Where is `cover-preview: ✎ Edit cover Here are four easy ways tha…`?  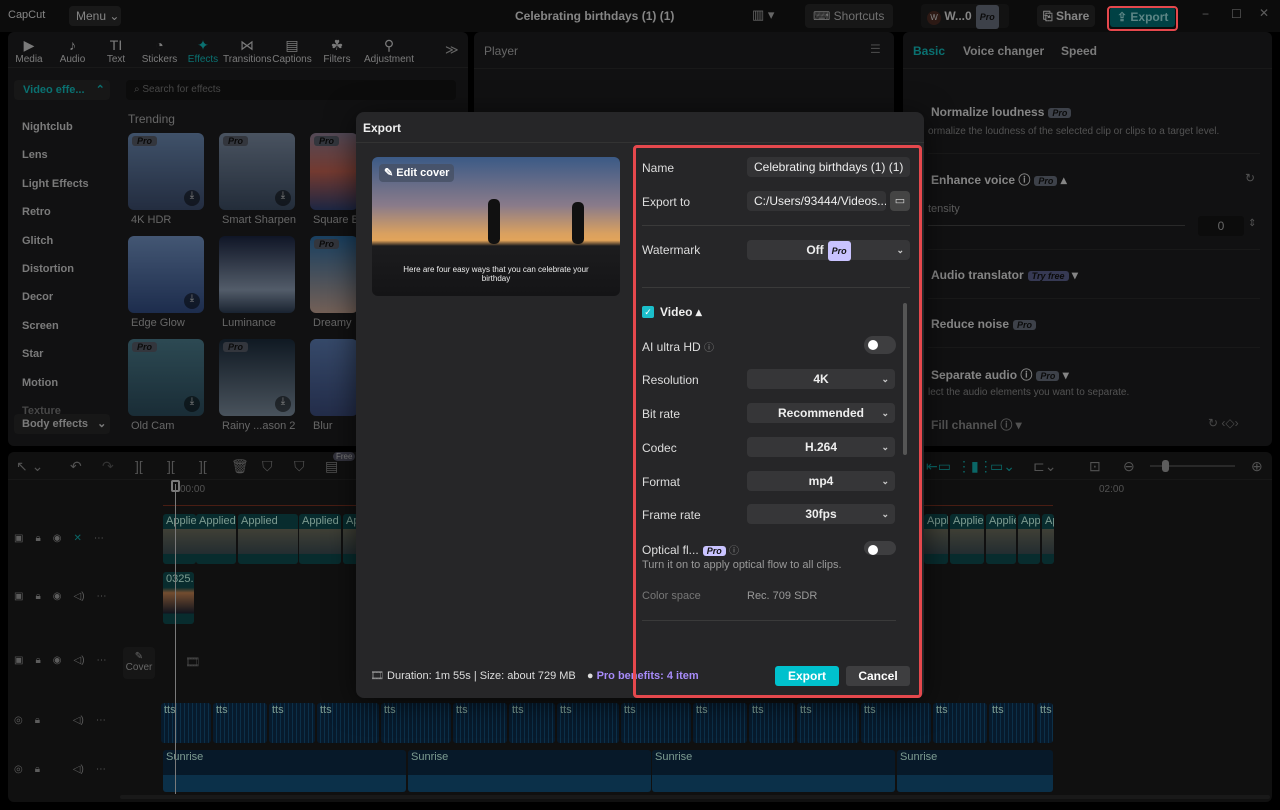 cover-preview: ✎ Edit cover Here are four easy ways tha… is located at coordinates (496, 226).